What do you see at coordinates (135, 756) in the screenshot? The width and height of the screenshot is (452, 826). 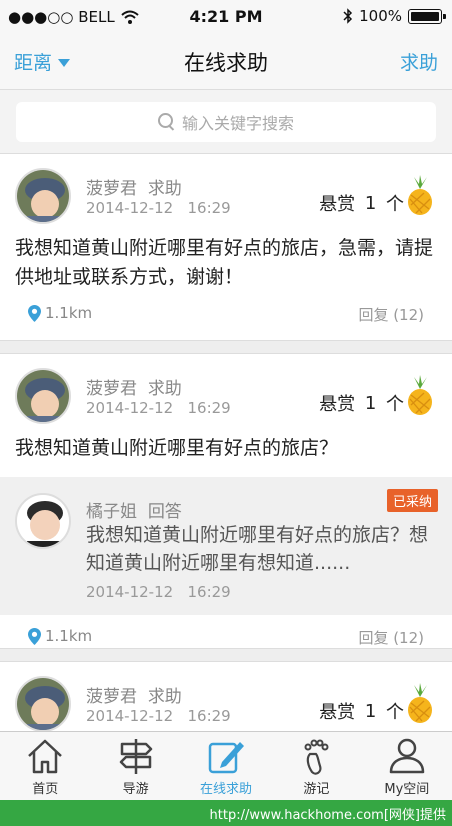 I see `signpost-icon` at bounding box center [135, 756].